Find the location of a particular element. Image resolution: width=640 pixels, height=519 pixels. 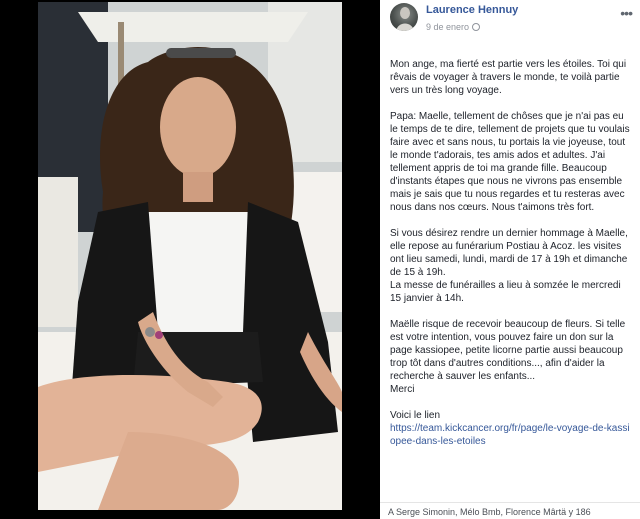

link-intro: Voici le lien is located at coordinates (415, 415).